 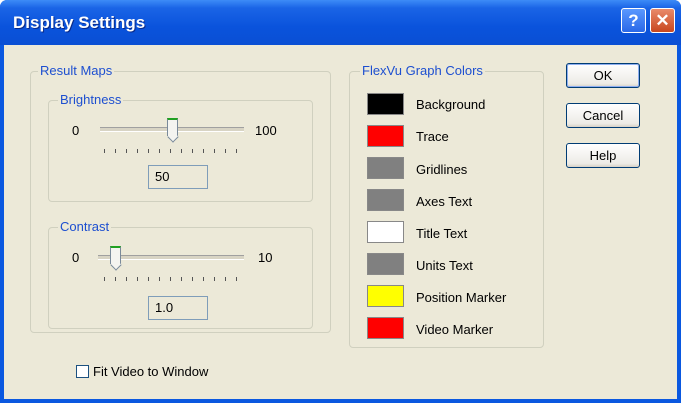 What do you see at coordinates (432, 136) in the screenshot?
I see `trace-color-label: Trace` at bounding box center [432, 136].